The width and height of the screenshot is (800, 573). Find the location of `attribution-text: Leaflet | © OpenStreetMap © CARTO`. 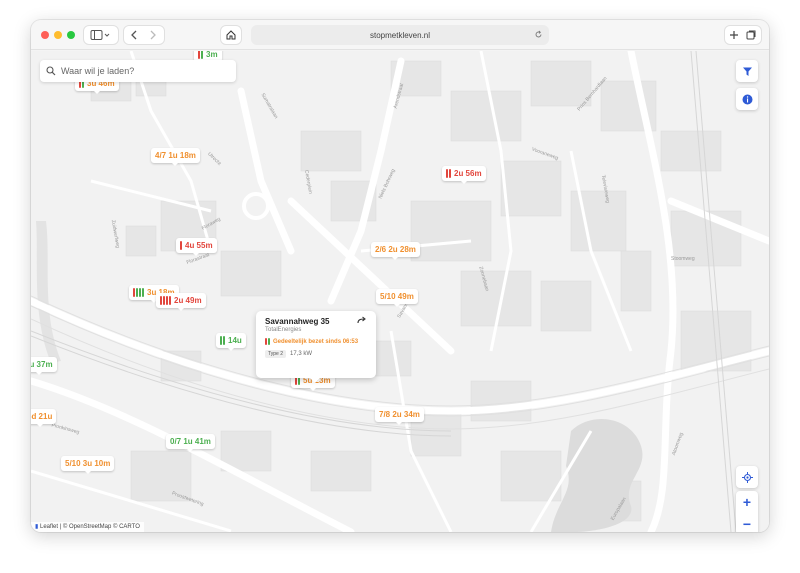

attribution-text: Leaflet | © OpenStreetMap © CARTO is located at coordinates (89, 527).